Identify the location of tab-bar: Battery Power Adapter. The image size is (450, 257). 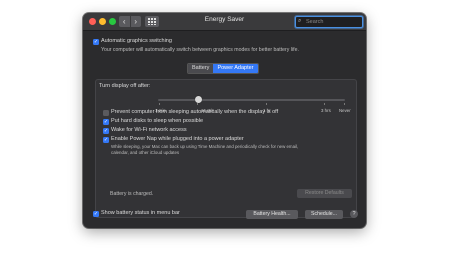
(223, 68).